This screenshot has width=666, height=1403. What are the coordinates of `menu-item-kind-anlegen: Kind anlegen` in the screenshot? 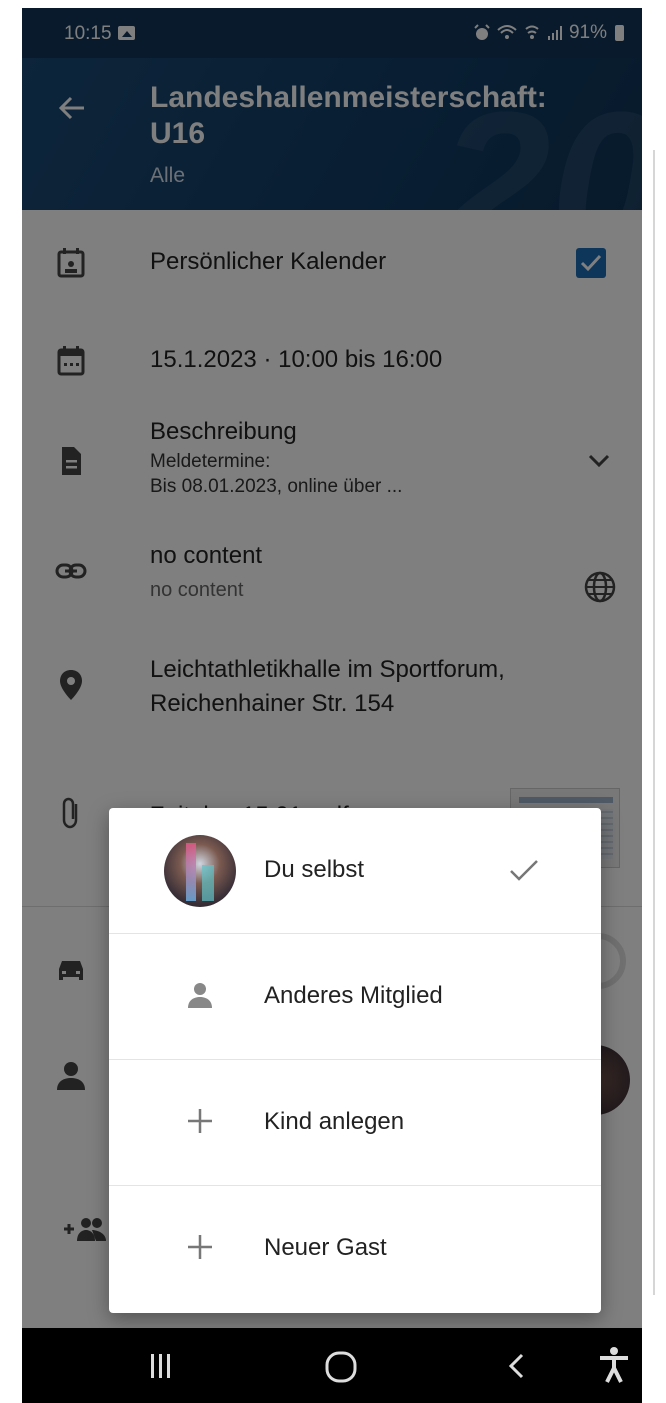 It's located at (355, 1123).